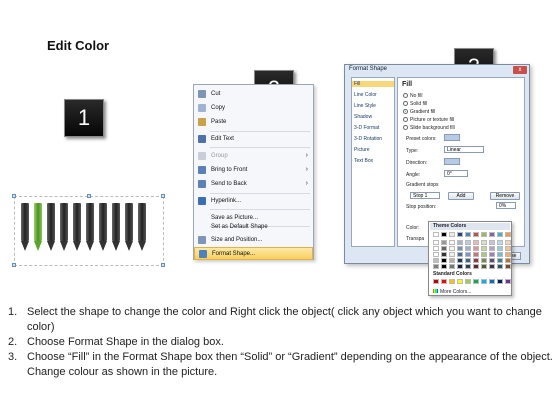  What do you see at coordinates (253, 94) in the screenshot?
I see `menu-item-cut: Cut` at bounding box center [253, 94].